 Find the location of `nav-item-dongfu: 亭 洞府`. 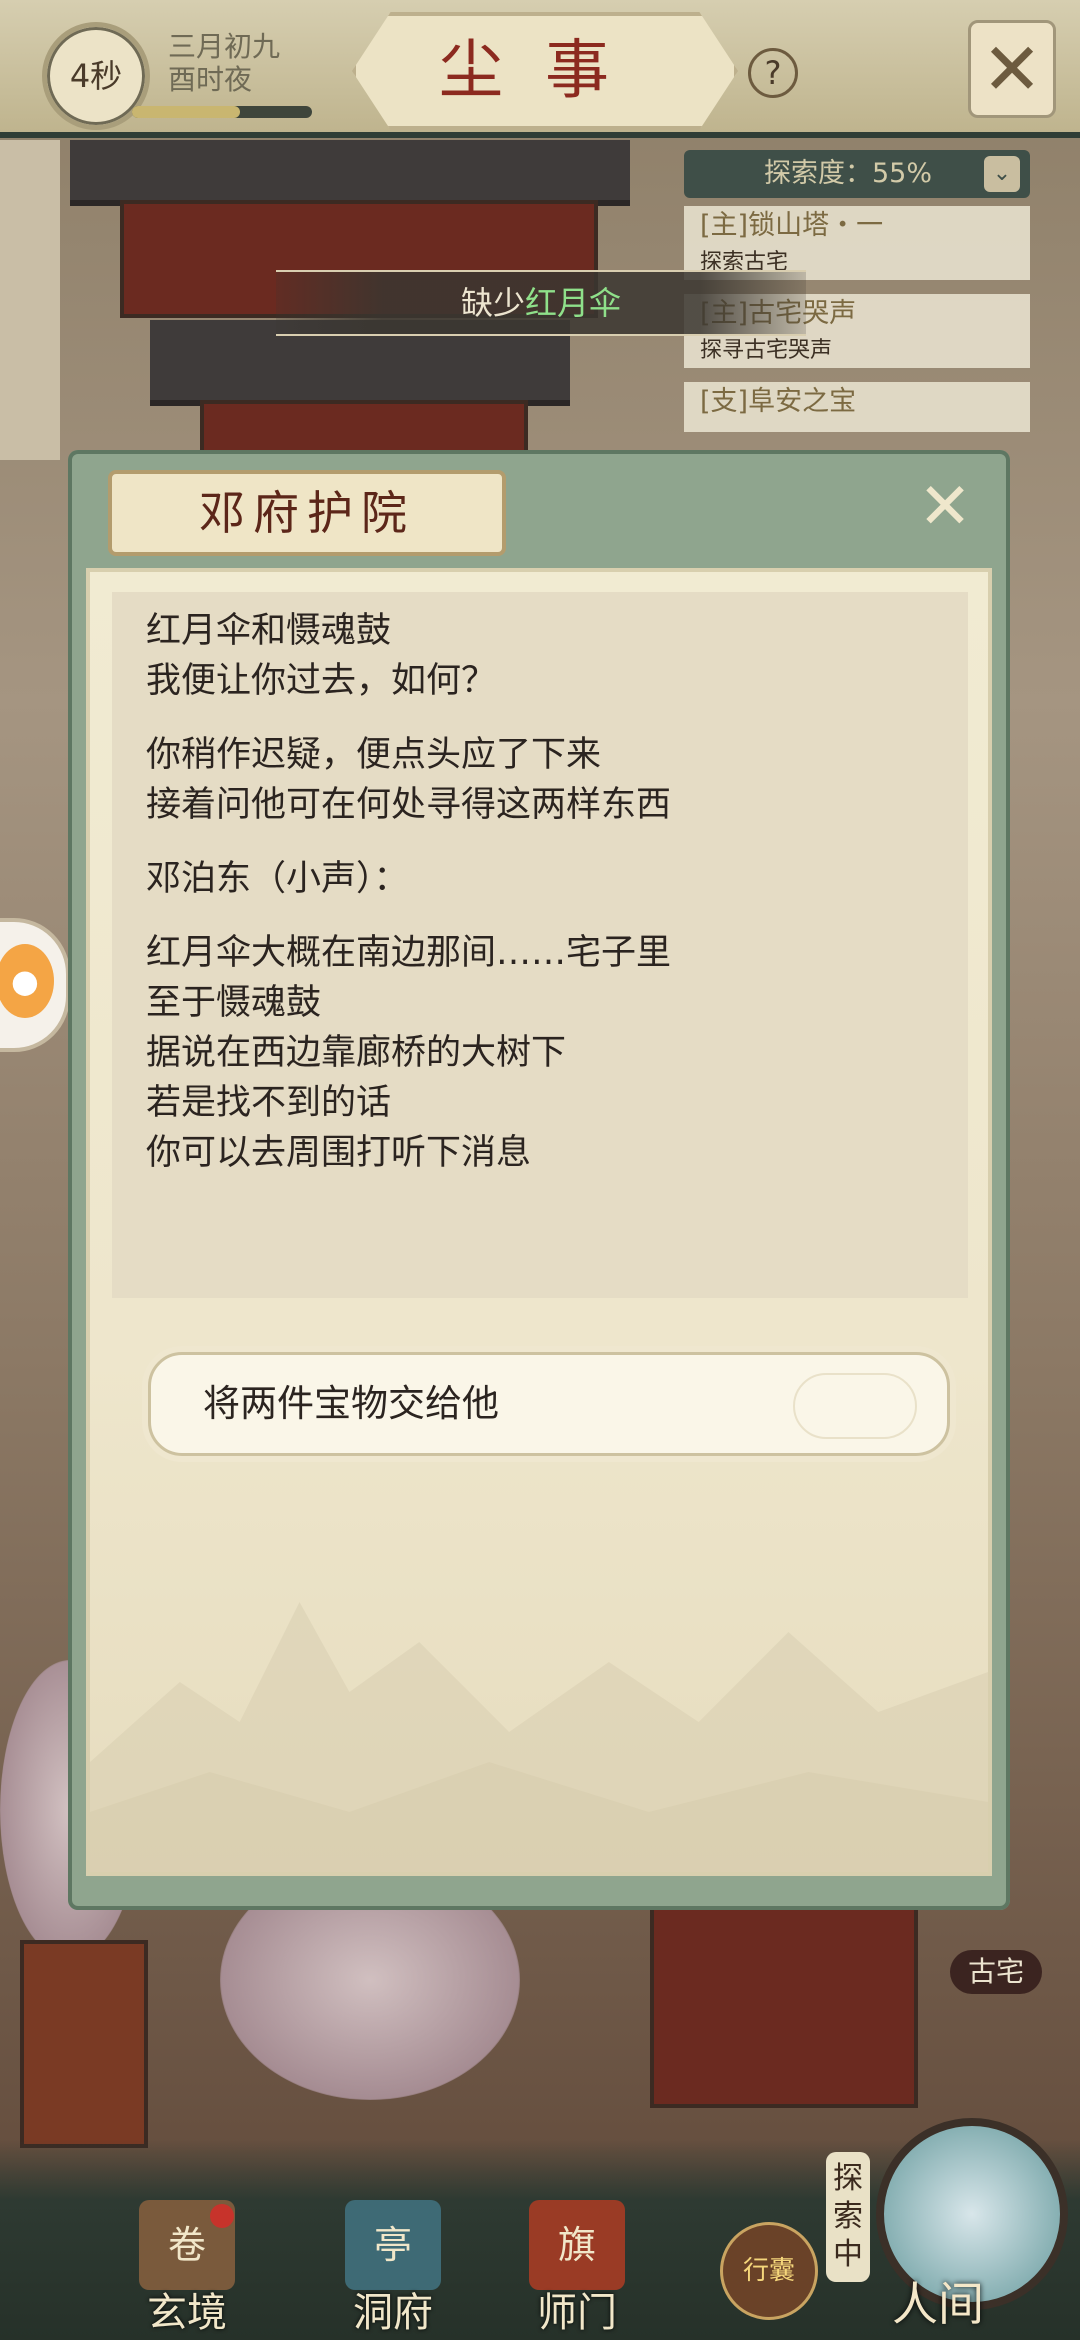

nav-item-dongfu: 亭 洞府 is located at coordinates (393, 2270).